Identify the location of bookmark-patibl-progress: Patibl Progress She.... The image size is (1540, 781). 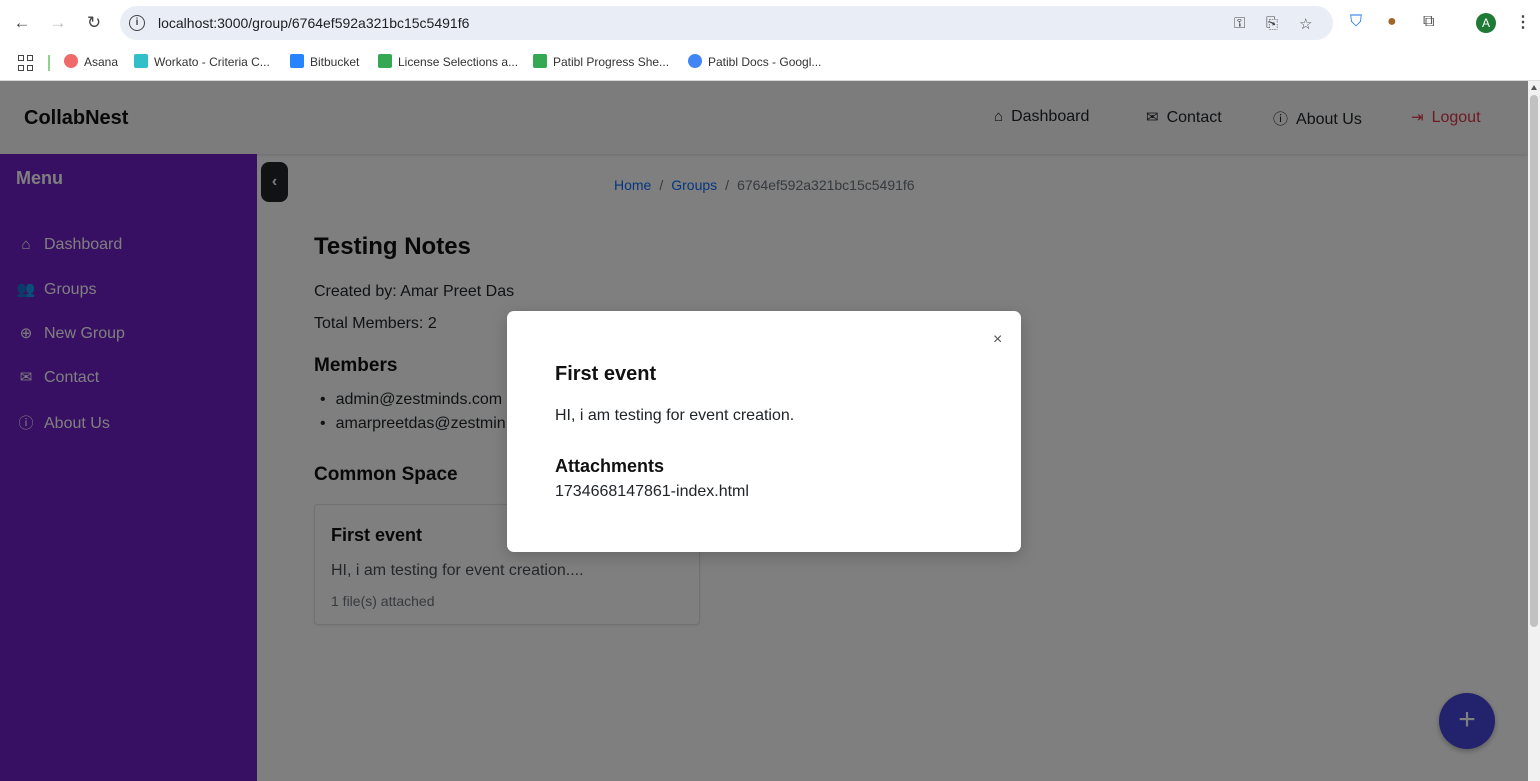
(601, 61).